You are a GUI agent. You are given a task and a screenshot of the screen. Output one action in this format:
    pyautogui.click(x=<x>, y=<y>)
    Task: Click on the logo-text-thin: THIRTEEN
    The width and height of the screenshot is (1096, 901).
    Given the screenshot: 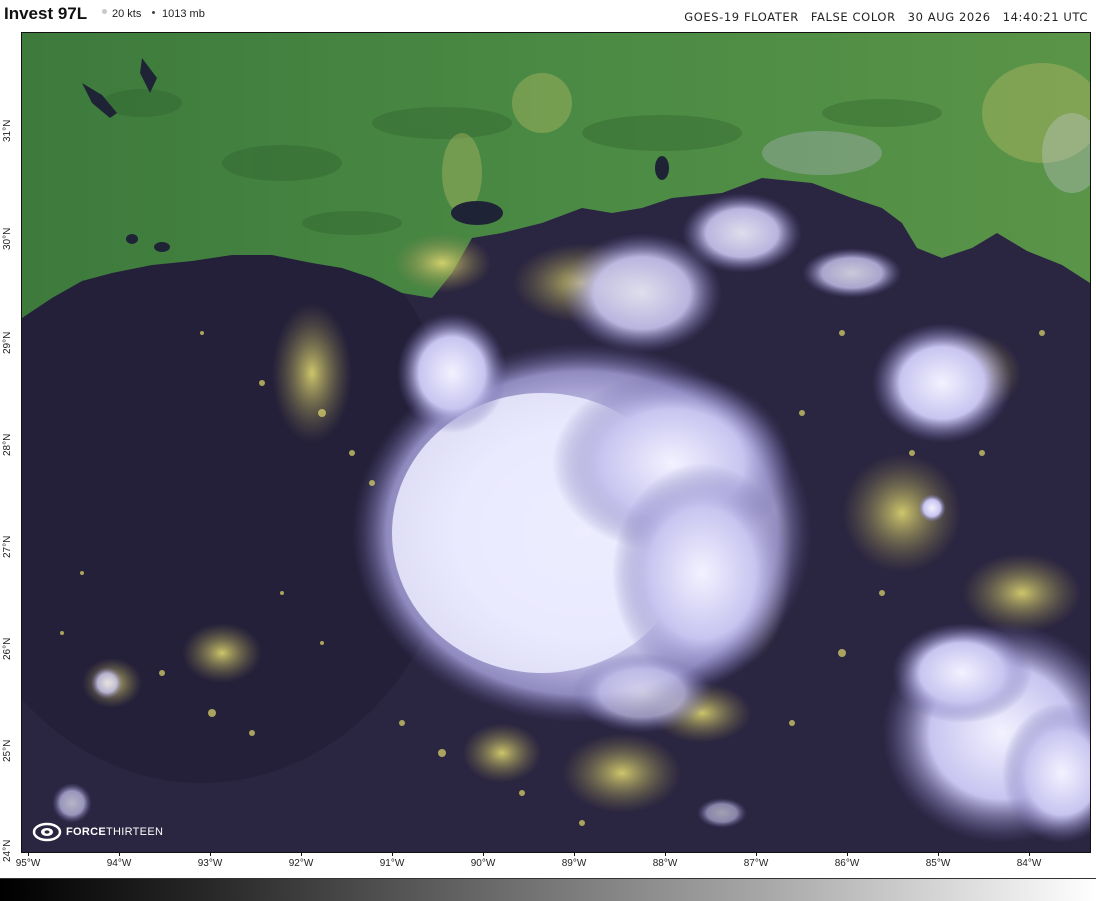 What is the action you would take?
    pyautogui.click(x=135, y=832)
    